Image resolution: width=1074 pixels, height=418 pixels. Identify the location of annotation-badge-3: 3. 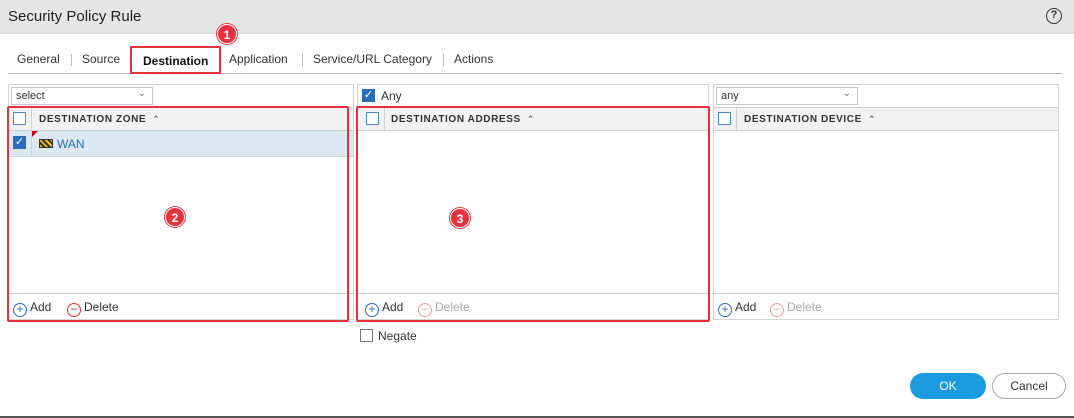
(460, 218).